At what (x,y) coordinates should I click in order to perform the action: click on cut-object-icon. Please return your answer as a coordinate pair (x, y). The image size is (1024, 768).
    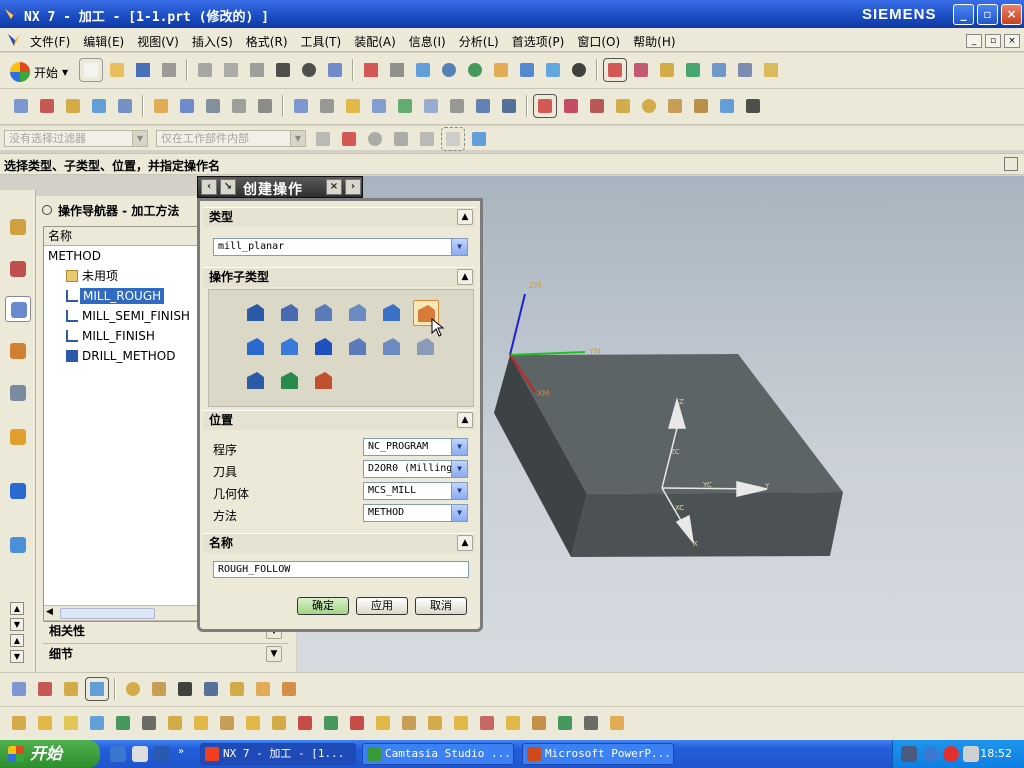
    Looking at the image, I should click on (597, 106).